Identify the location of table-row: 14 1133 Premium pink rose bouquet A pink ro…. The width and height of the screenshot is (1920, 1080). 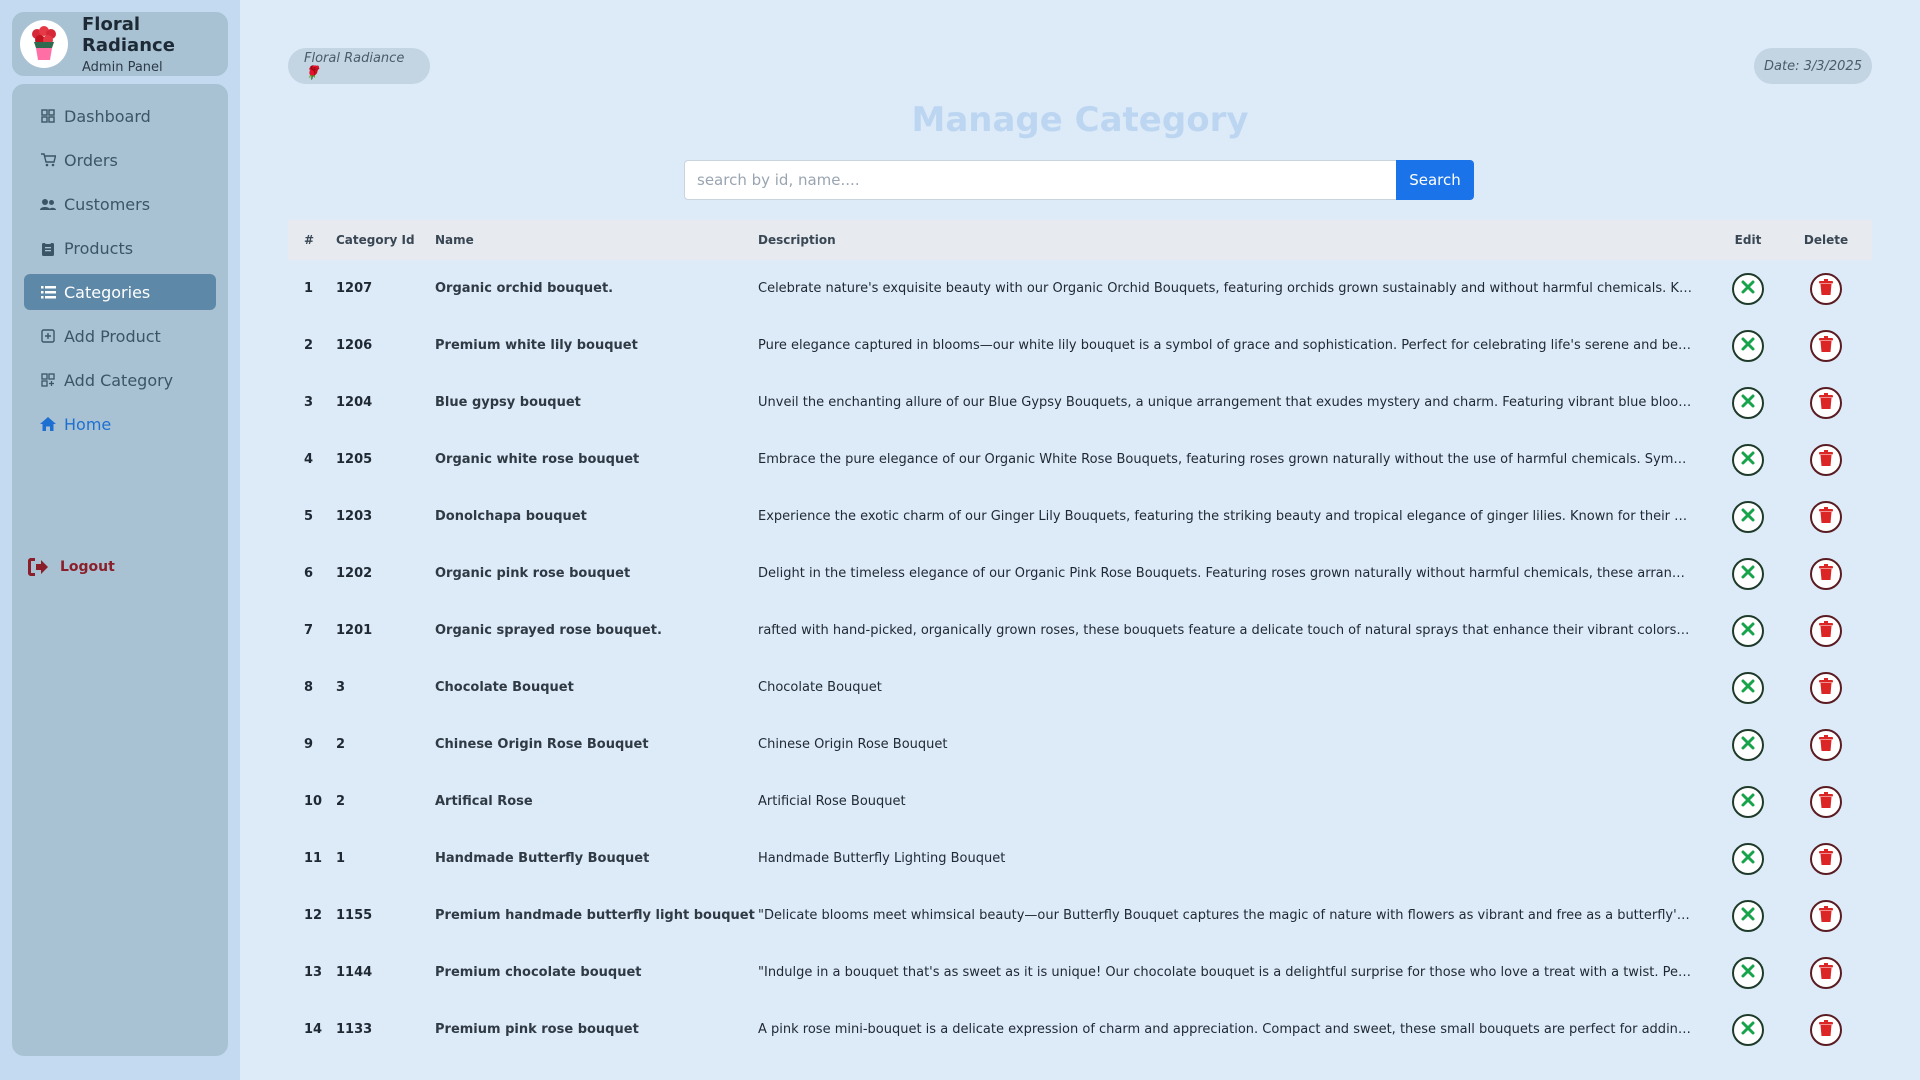
(1080, 1029).